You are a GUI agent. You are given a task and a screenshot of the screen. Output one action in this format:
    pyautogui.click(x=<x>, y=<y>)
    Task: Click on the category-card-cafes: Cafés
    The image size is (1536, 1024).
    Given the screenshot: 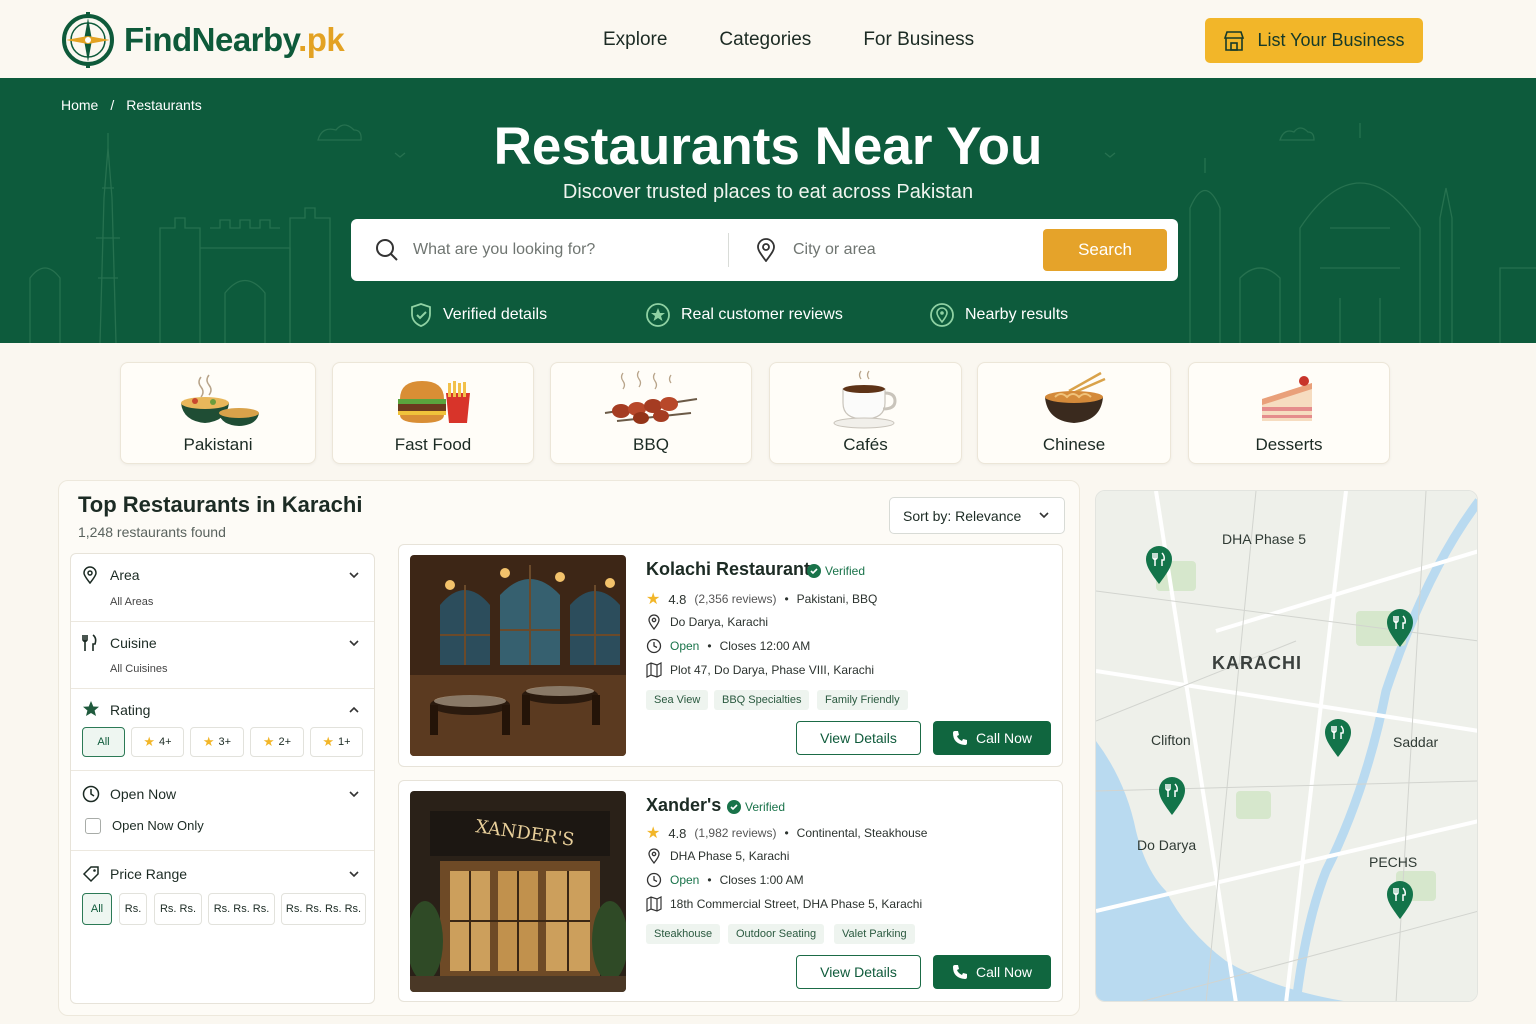 What is the action you would take?
    pyautogui.click(x=865, y=413)
    